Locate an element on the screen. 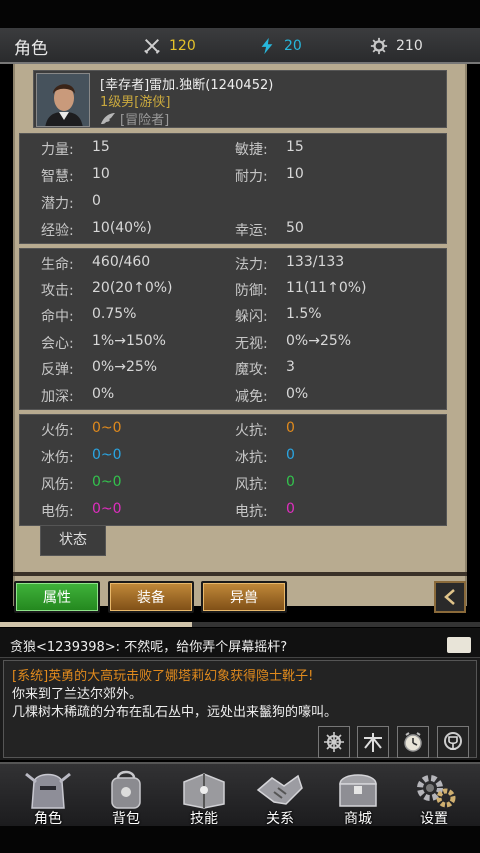 The height and width of the screenshot is (853, 480). nav-relations: 关系 is located at coordinates (280, 796).